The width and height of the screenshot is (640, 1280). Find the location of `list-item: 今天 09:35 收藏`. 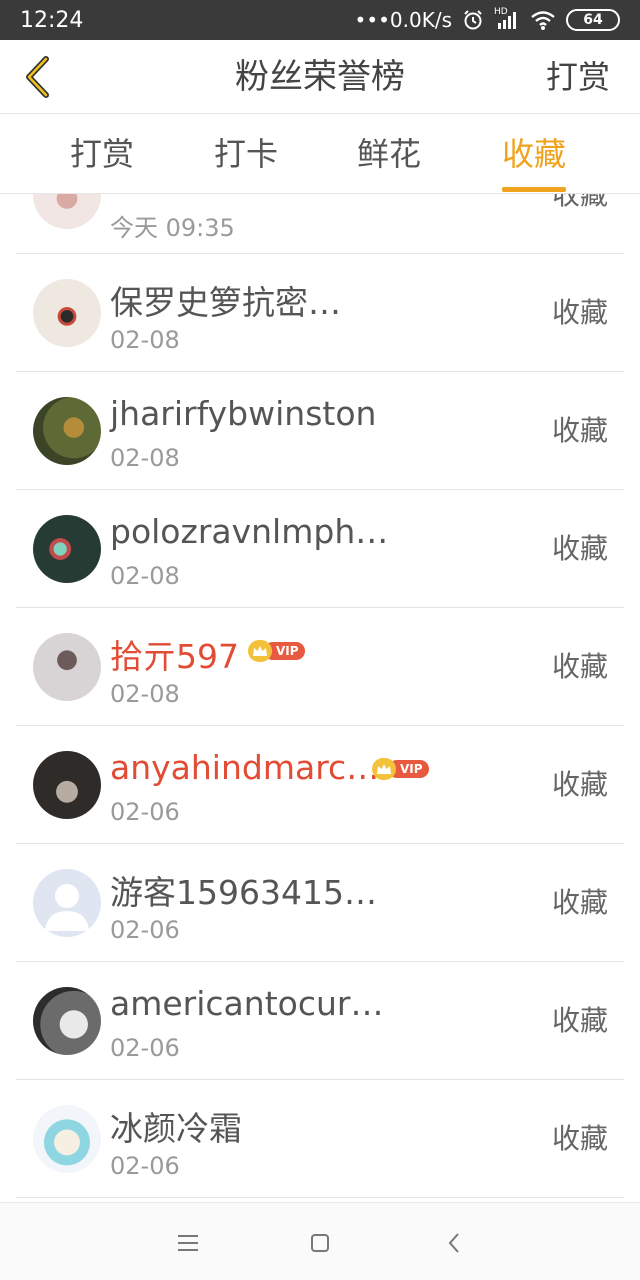

list-item: 今天 09:35 收藏 is located at coordinates (320, 224).